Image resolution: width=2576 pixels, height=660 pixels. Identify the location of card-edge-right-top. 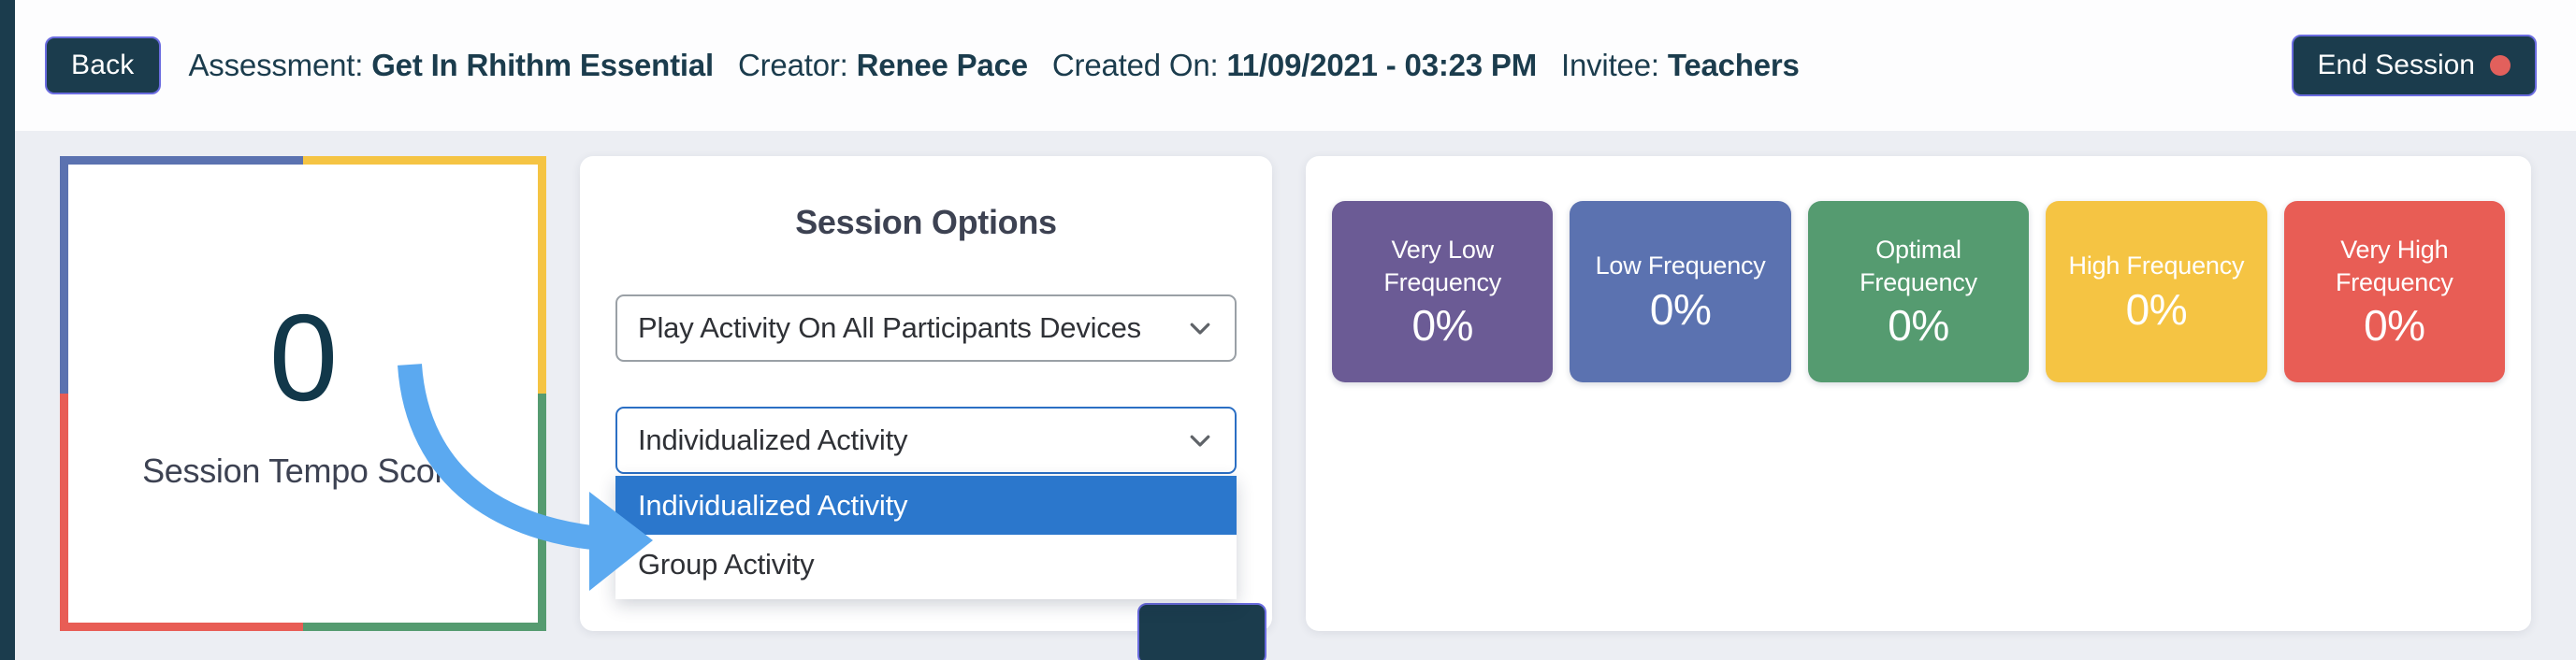
(542, 275).